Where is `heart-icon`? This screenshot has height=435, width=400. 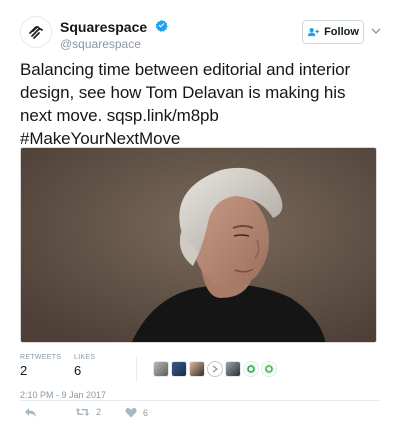 heart-icon is located at coordinates (131, 412).